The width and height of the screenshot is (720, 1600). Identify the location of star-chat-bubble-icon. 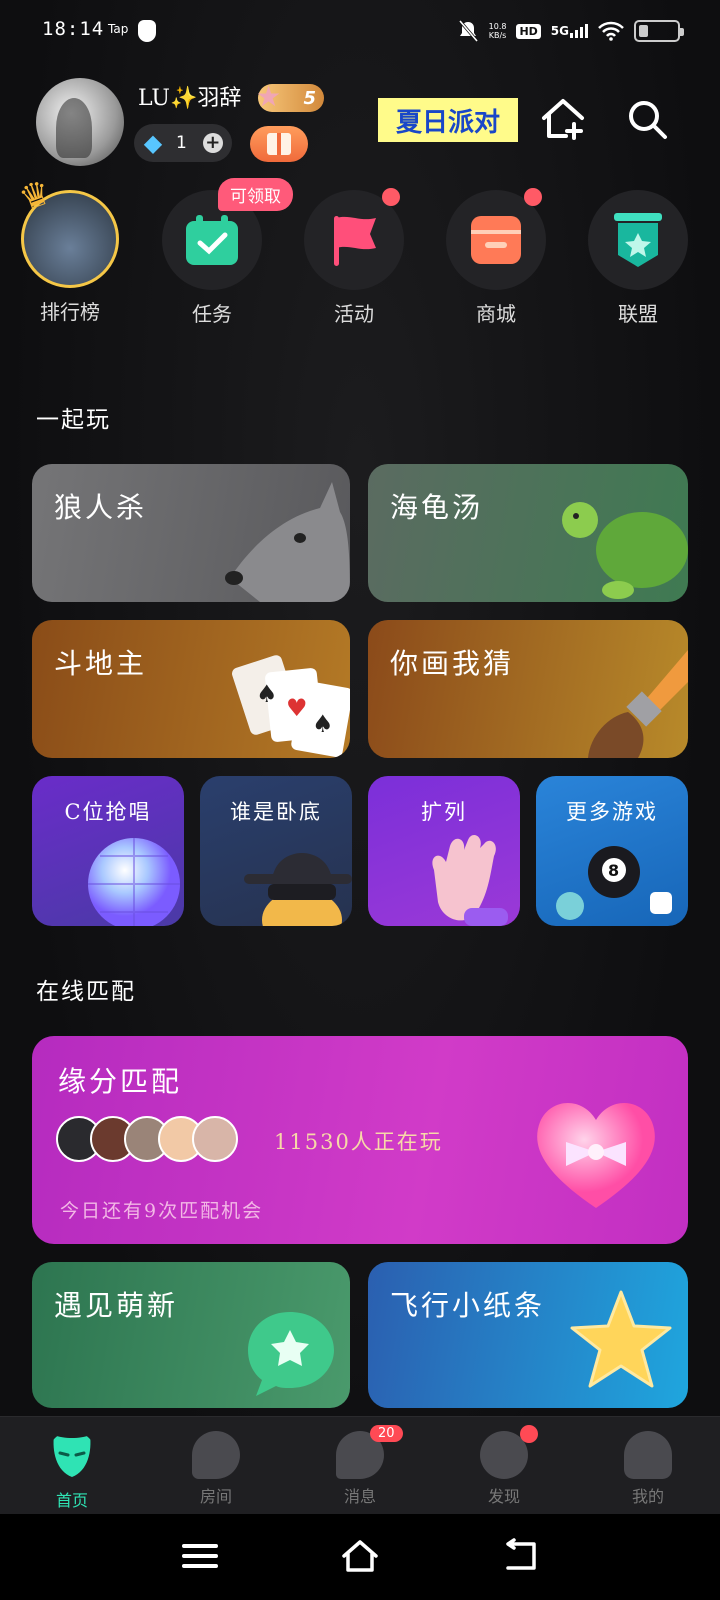
(291, 1354).